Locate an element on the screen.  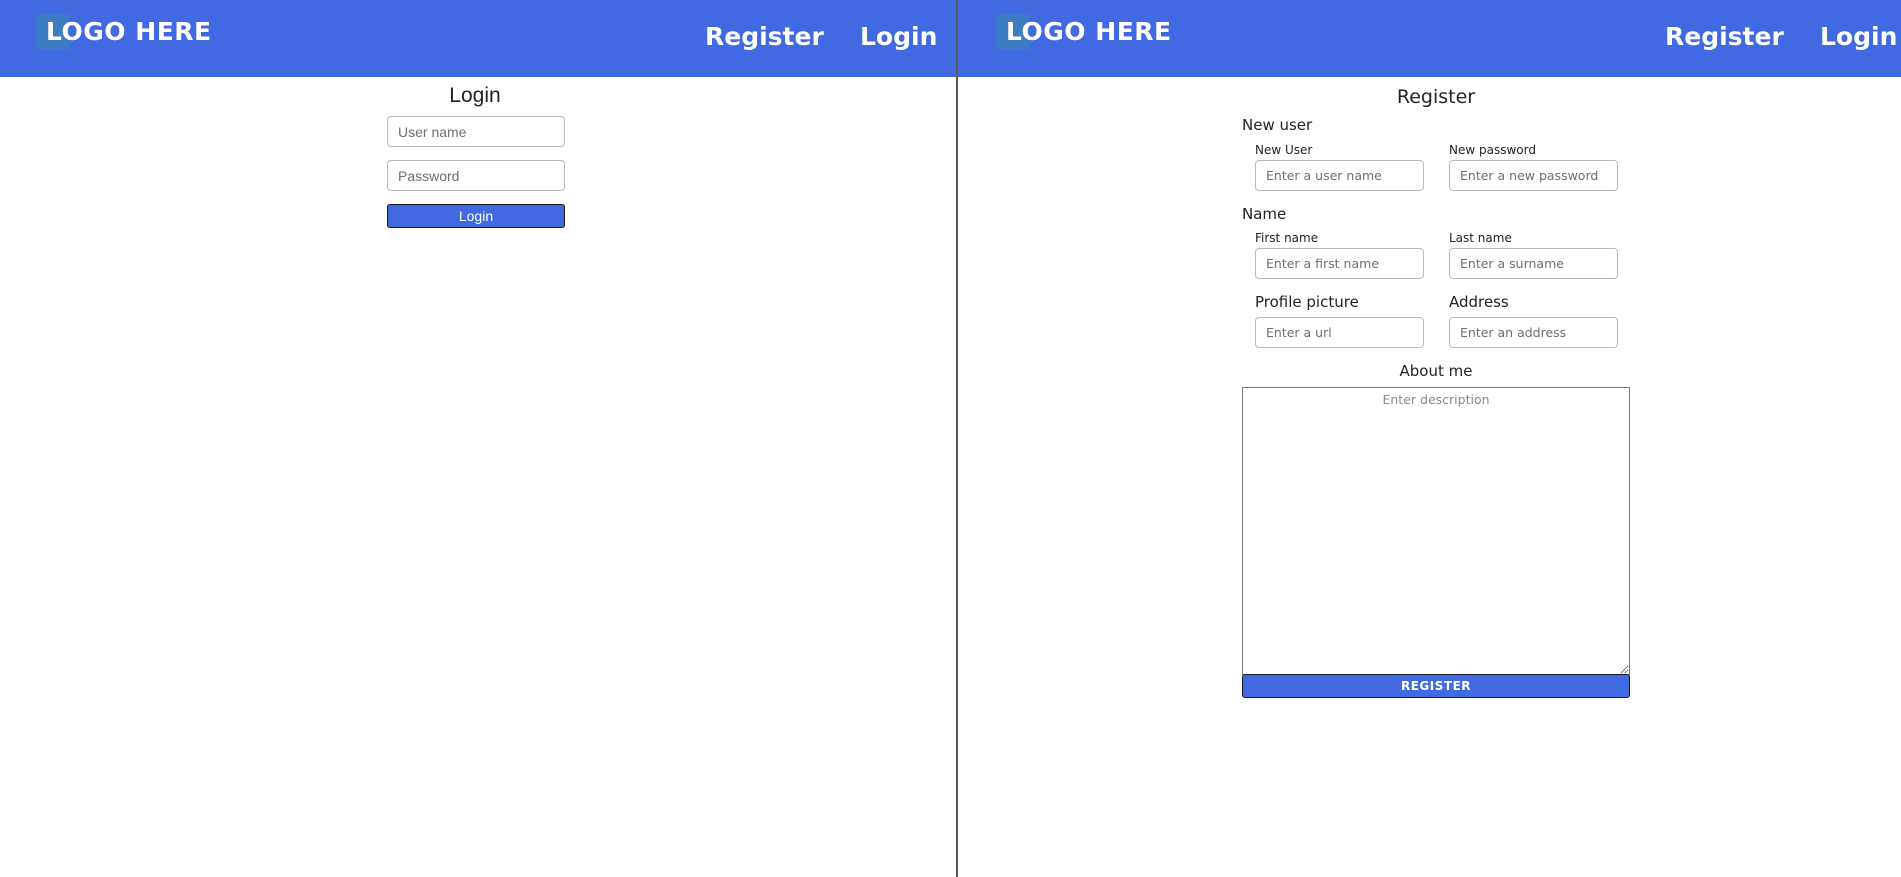
address-input is located at coordinates (1533, 332).